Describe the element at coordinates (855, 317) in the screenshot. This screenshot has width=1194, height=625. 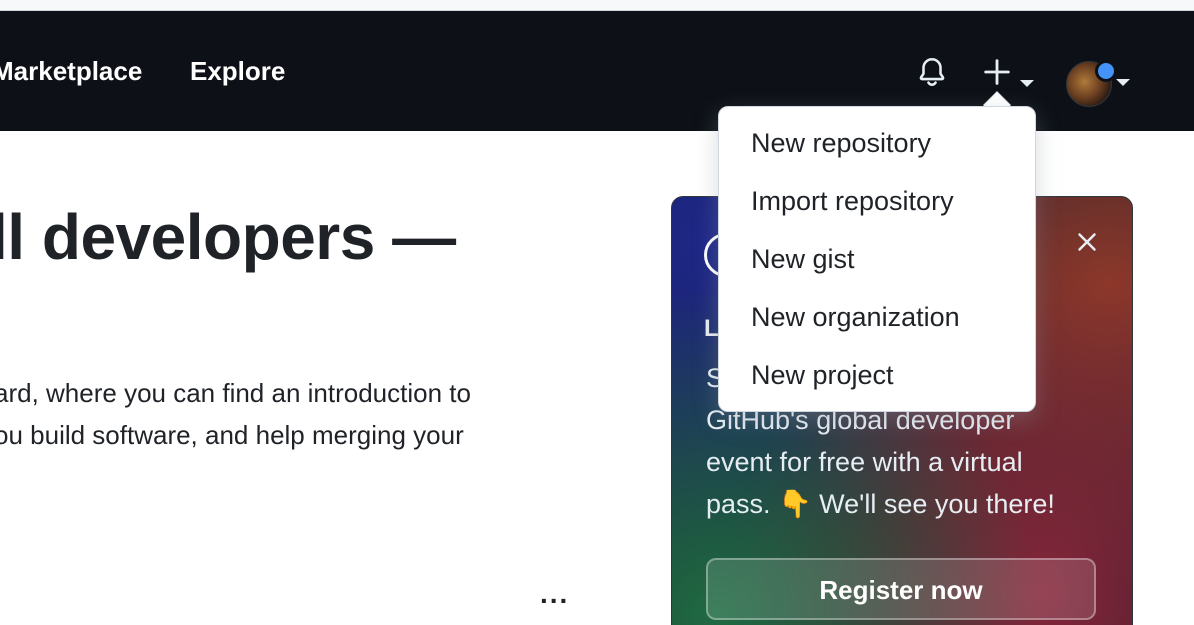
I see `menu-item-new-organization: New organization` at that location.